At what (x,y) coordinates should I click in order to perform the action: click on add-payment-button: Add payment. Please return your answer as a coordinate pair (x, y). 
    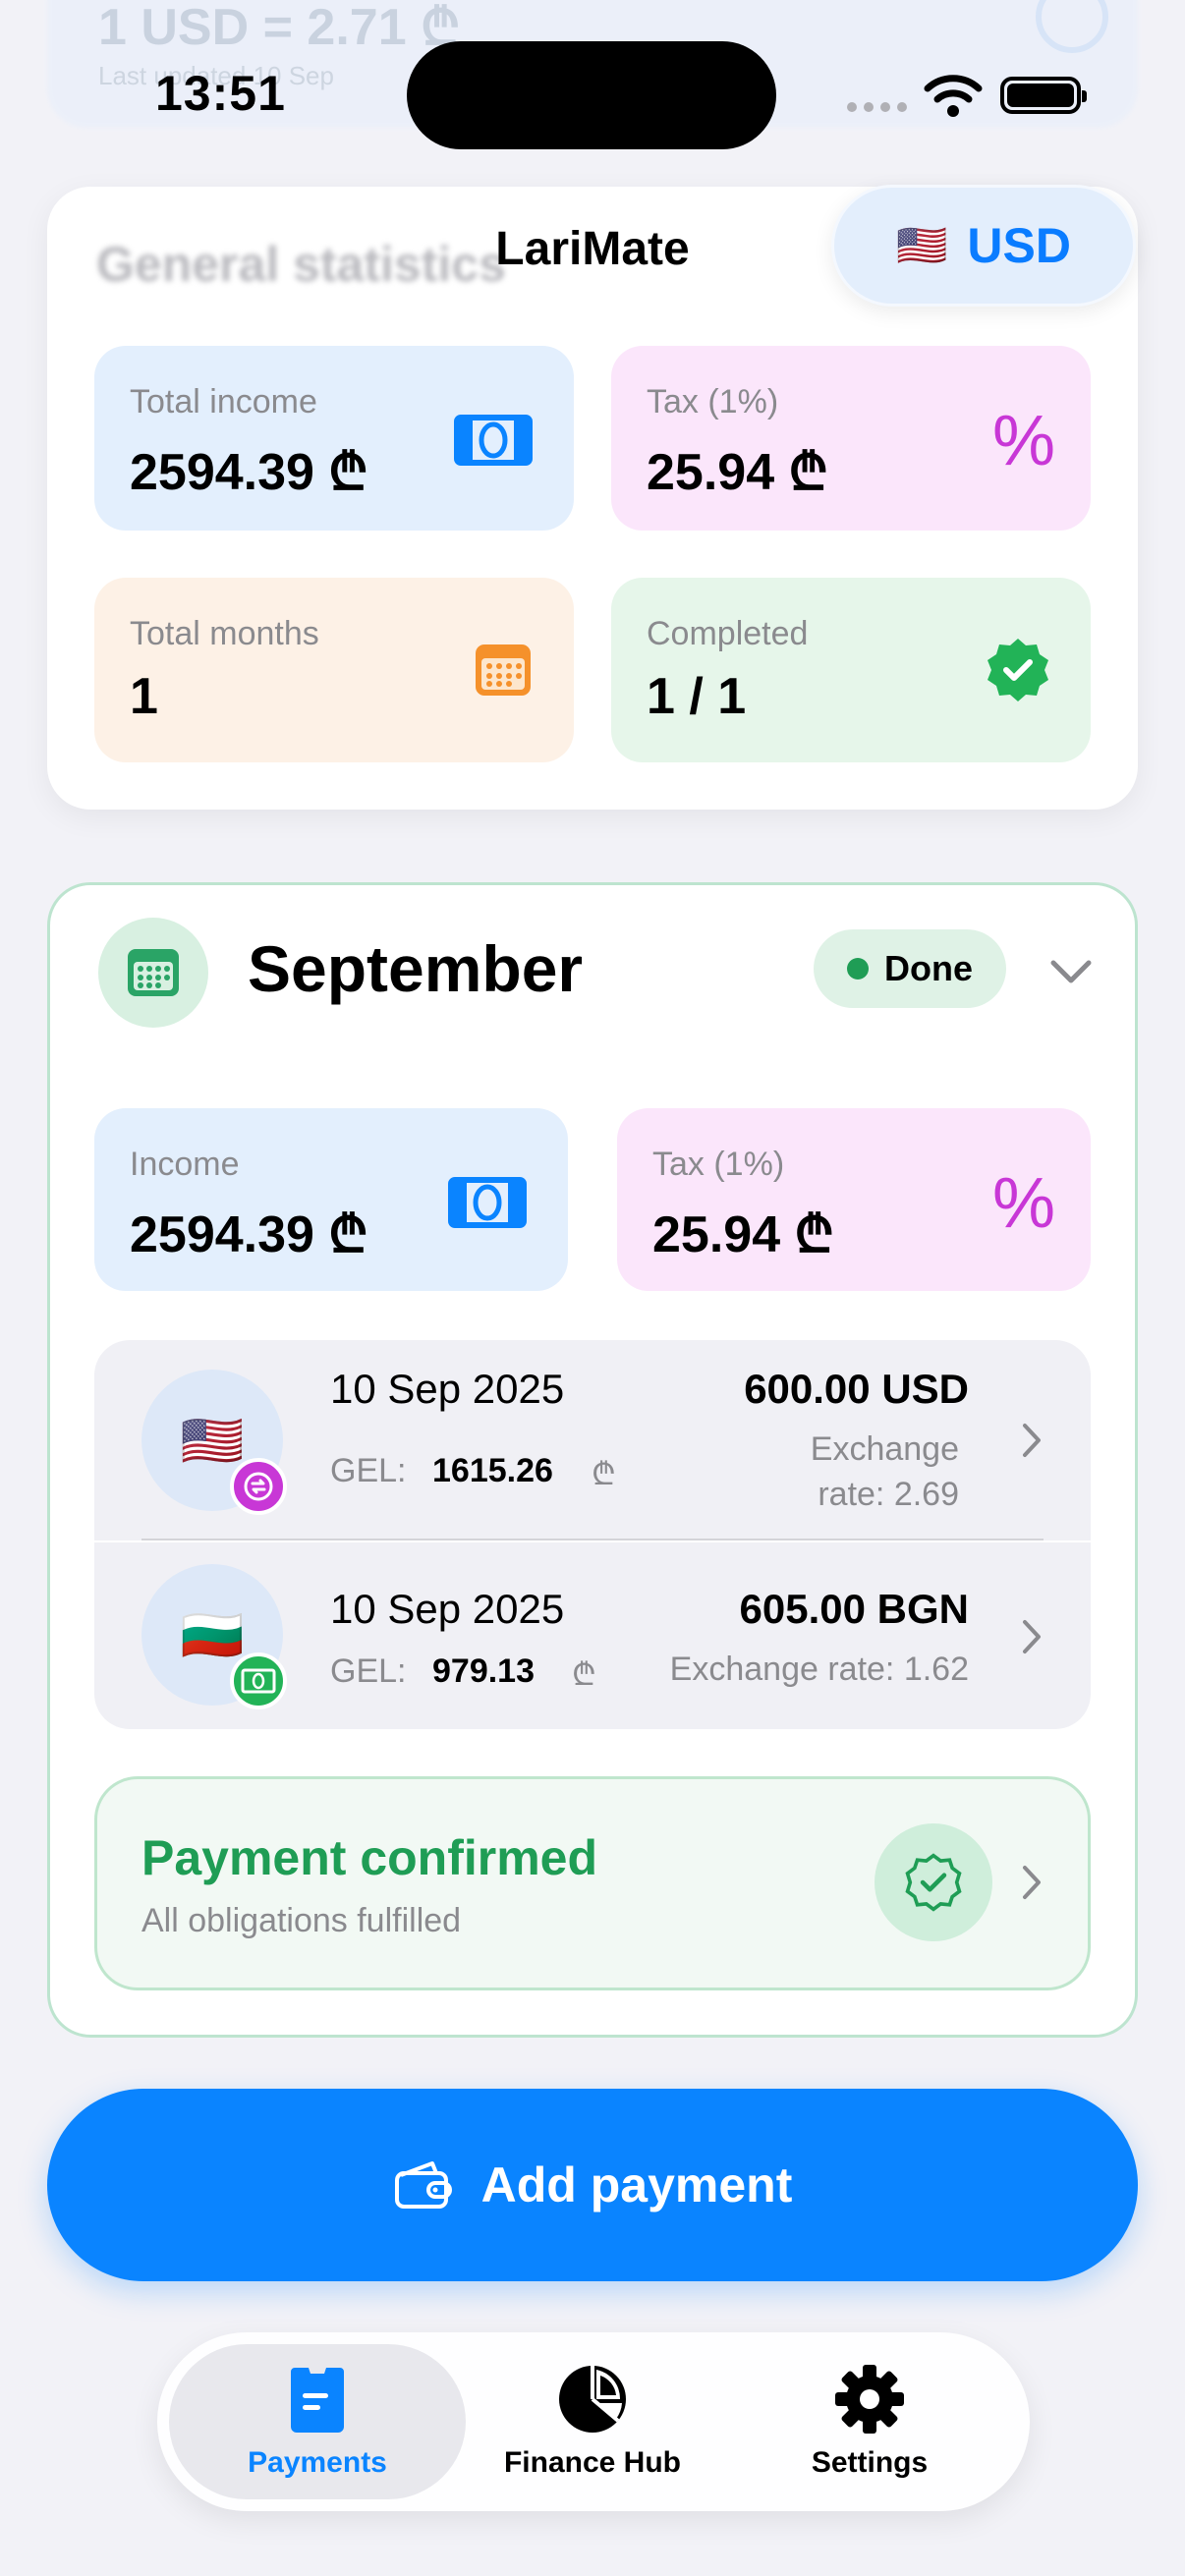
    Looking at the image, I should click on (592, 2185).